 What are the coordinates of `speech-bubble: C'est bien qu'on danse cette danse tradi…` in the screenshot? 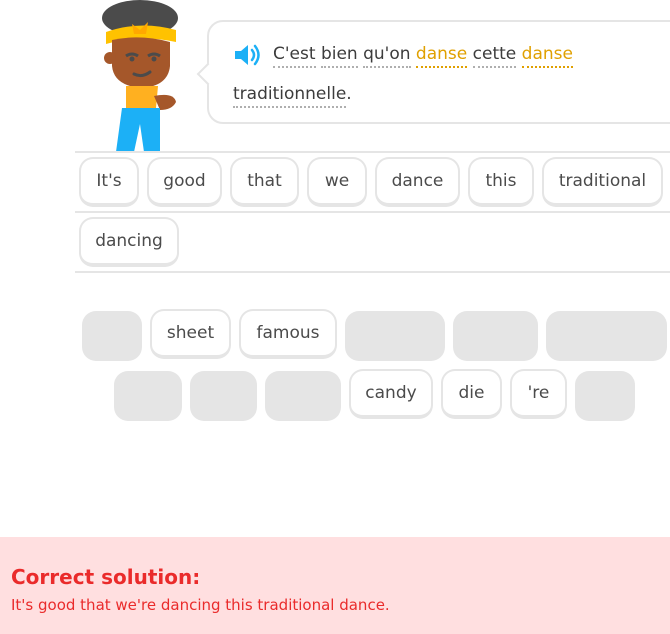 It's located at (433, 72).